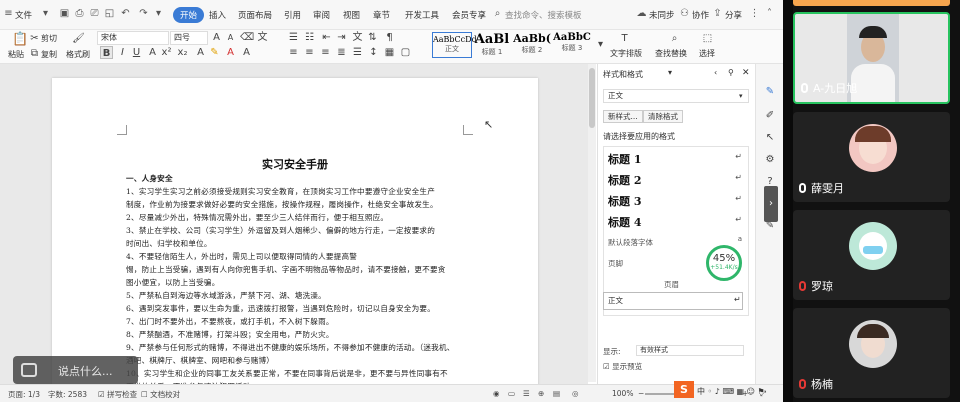  Describe the element at coordinates (262, 37) in the screenshot. I see `phonetic-icon: 文` at that location.